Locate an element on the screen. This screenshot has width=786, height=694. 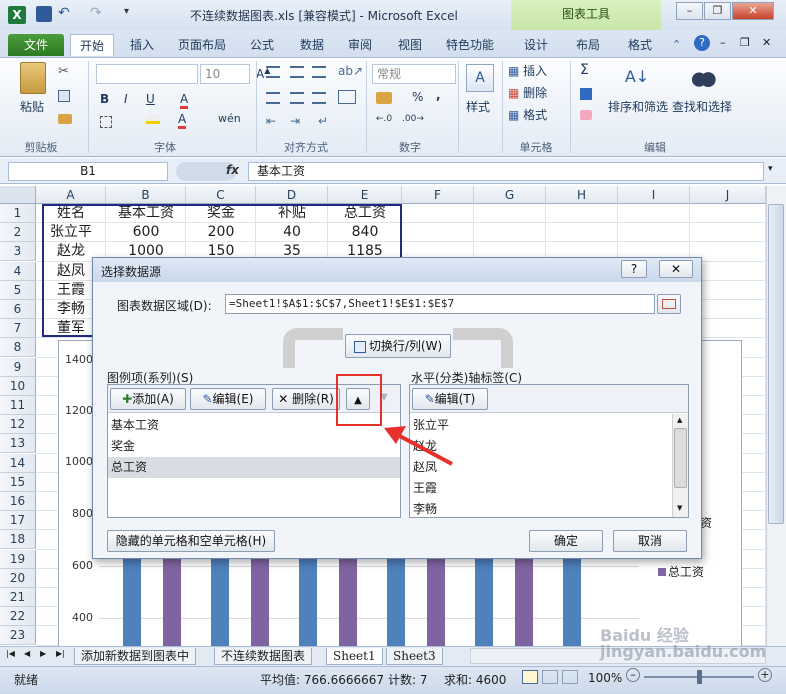
close-button: ✕ is located at coordinates (753, 11).